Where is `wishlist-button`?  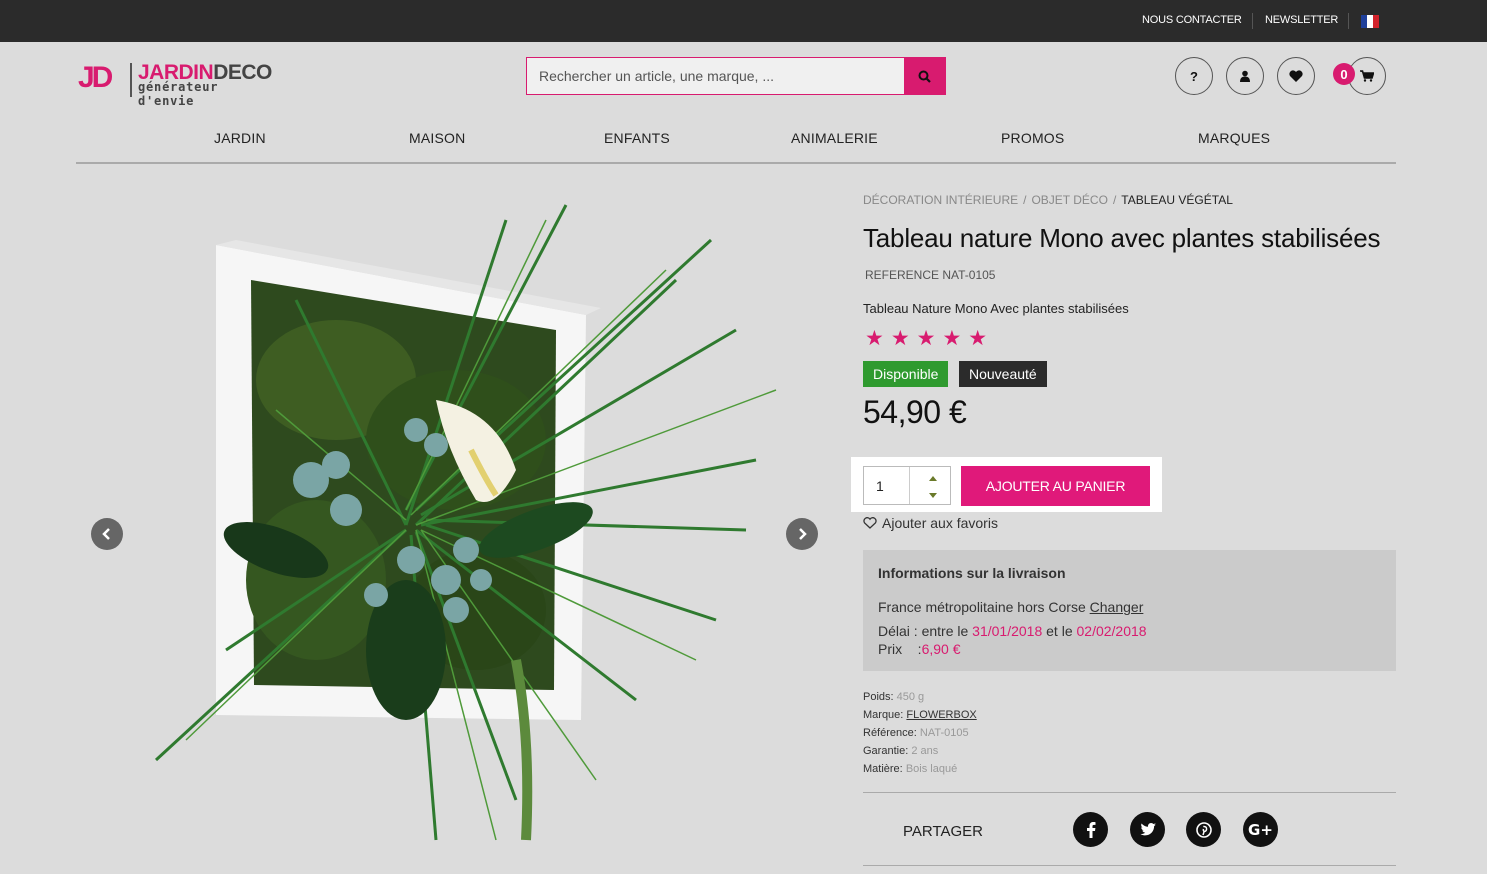
wishlist-button is located at coordinates (1296, 76).